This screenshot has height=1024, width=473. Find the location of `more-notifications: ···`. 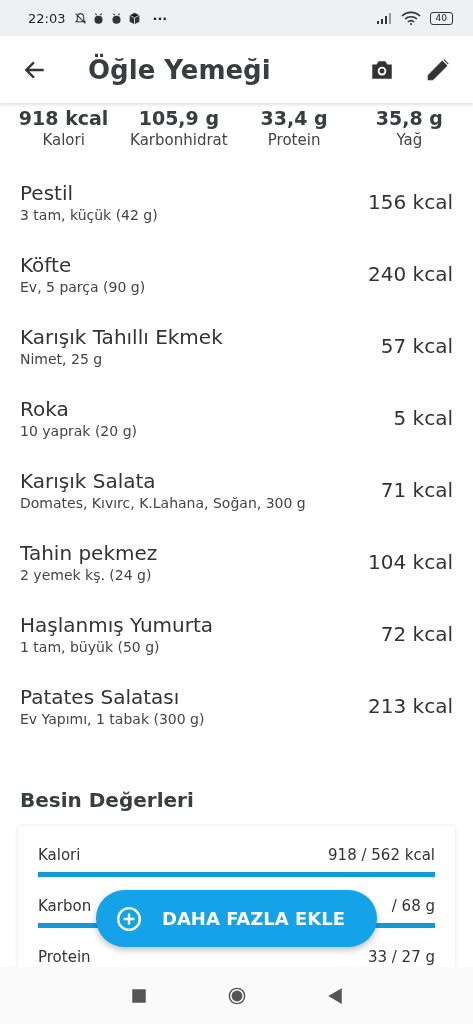

more-notifications: ··· is located at coordinates (160, 18).